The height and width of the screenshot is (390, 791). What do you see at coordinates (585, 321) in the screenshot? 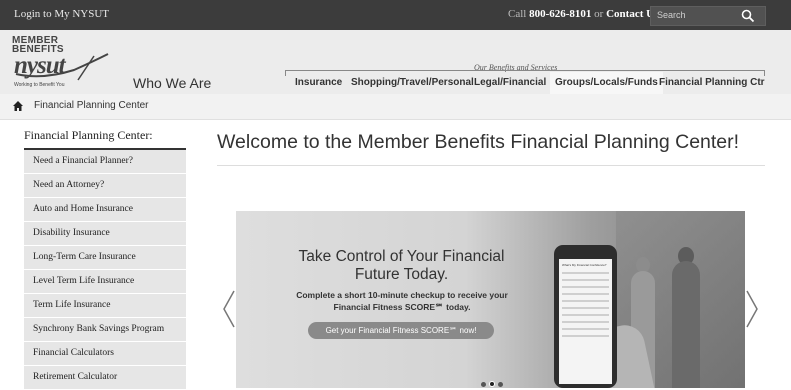
I see `phone-screen: What's My Financial Confidence?` at bounding box center [585, 321].